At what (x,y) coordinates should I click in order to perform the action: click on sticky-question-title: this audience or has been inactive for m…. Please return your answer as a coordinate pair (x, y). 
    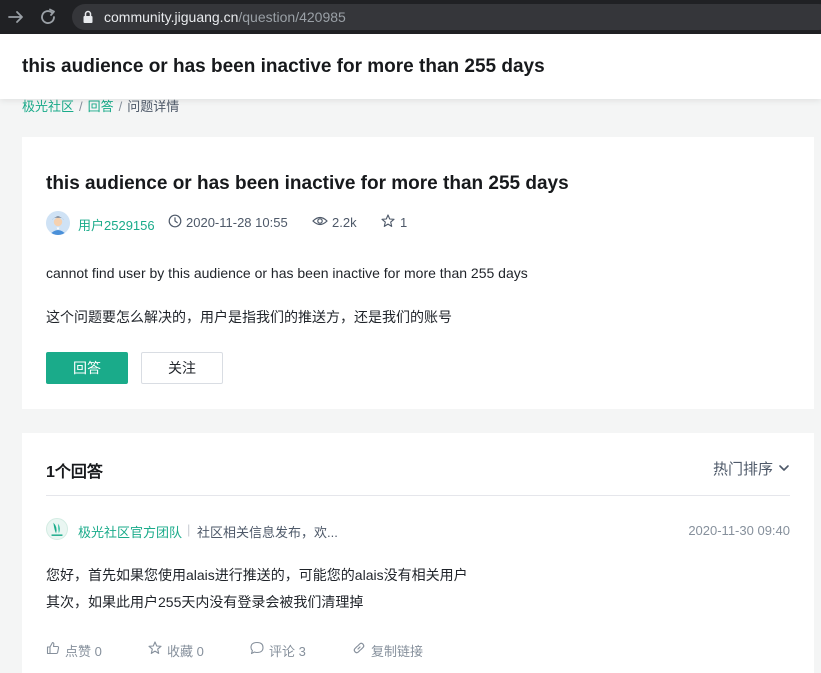
    Looking at the image, I should click on (283, 66).